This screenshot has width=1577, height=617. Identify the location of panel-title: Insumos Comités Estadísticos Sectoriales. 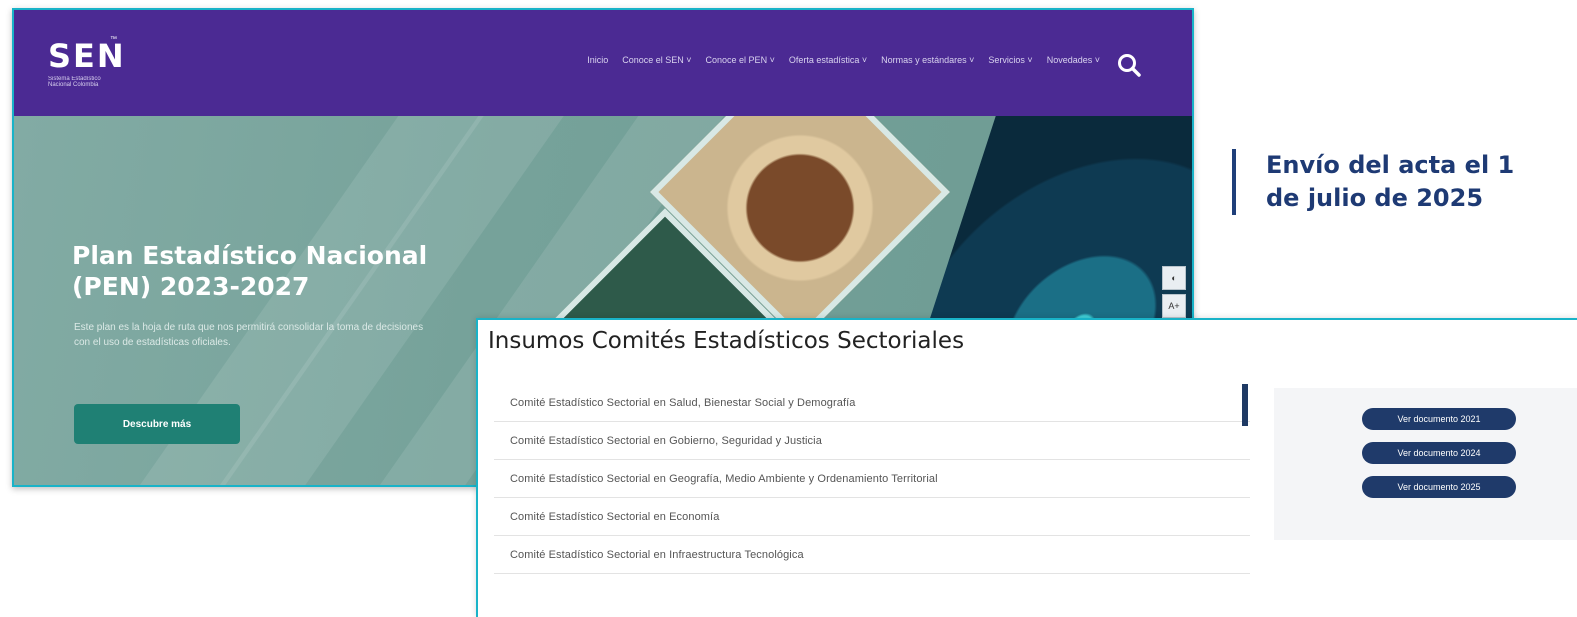
(726, 341).